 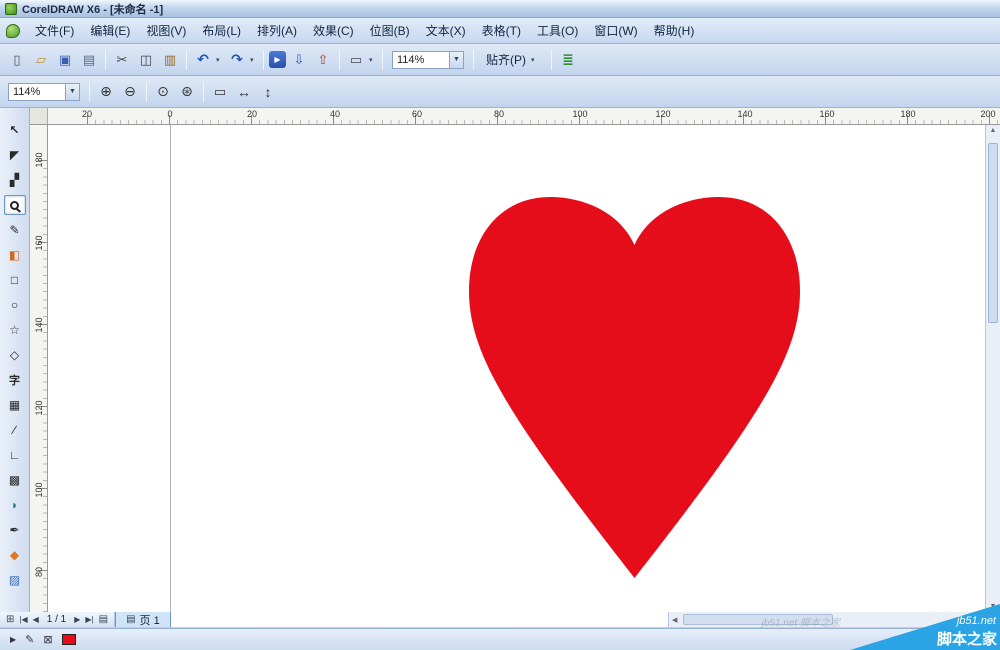 What do you see at coordinates (146, 60) in the screenshot?
I see `copy-button` at bounding box center [146, 60].